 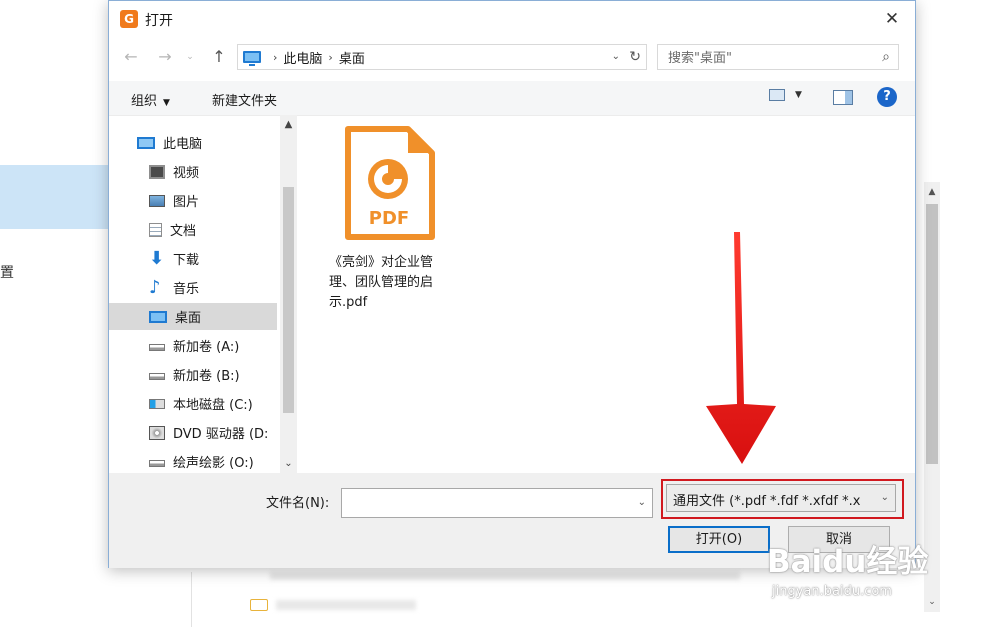 What do you see at coordinates (389, 218) in the screenshot?
I see `pdf-label: PDF` at bounding box center [389, 218].